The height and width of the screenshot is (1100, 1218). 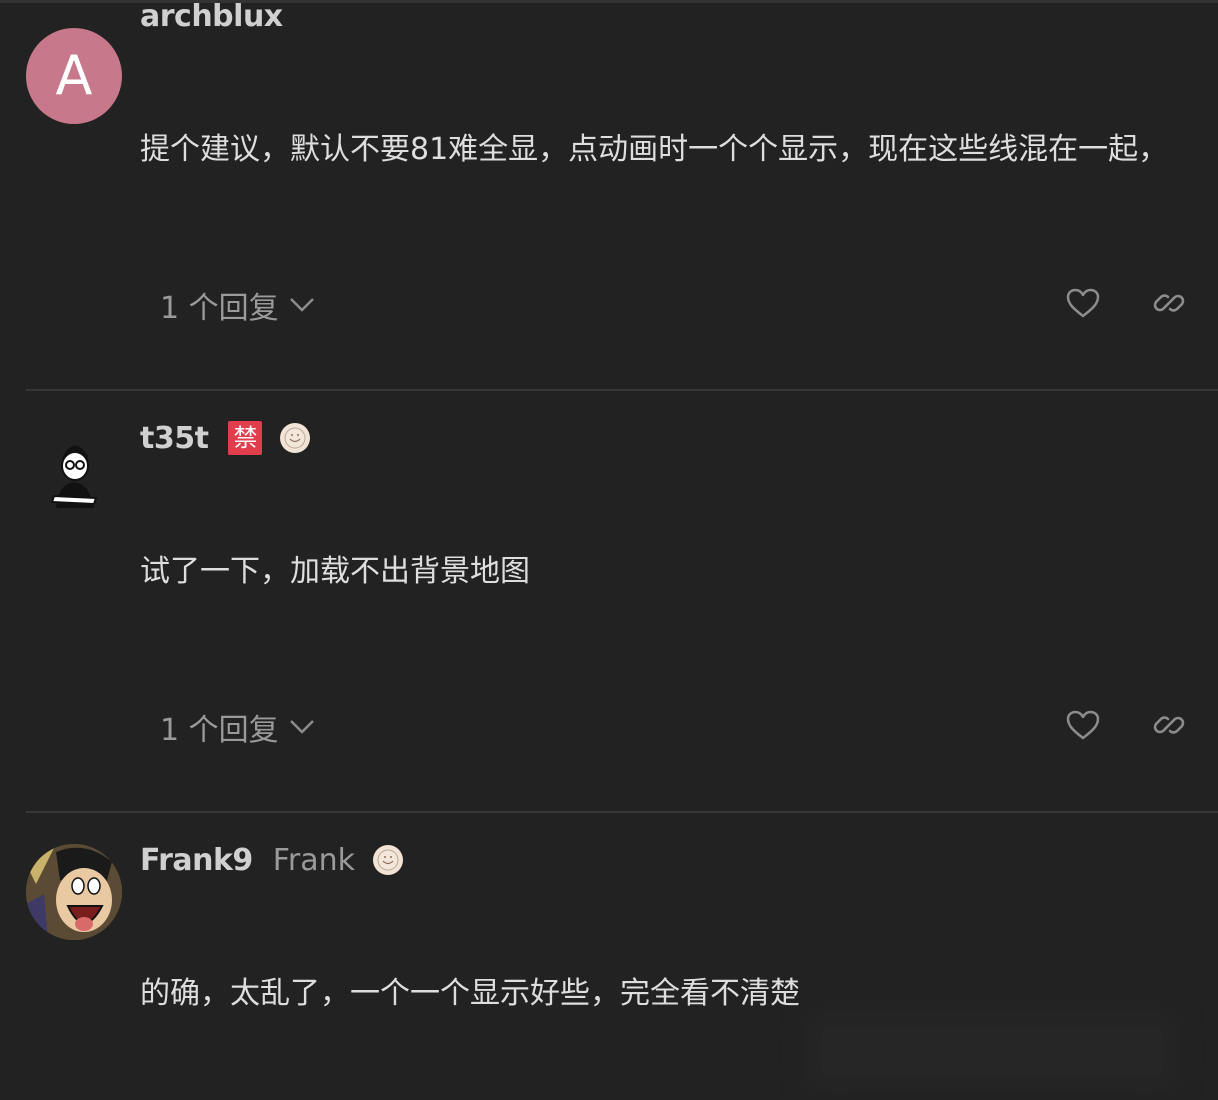 What do you see at coordinates (225, 438) in the screenshot?
I see `post-author: t35t 禁` at bounding box center [225, 438].